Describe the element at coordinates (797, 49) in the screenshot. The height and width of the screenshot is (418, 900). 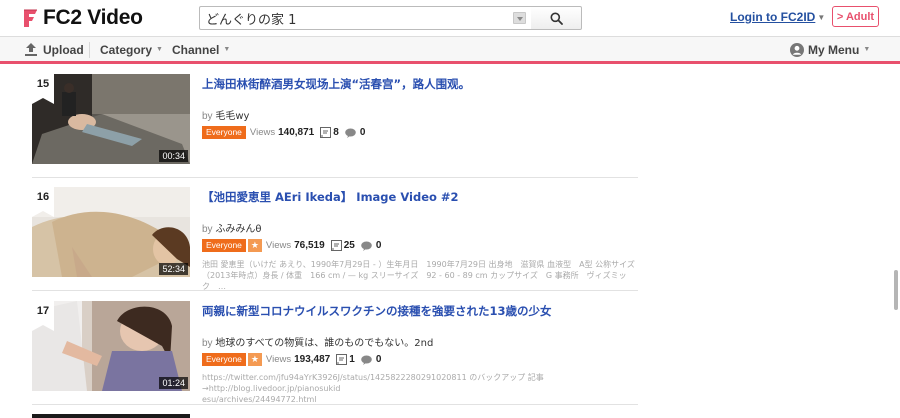
I see `user-icon` at that location.